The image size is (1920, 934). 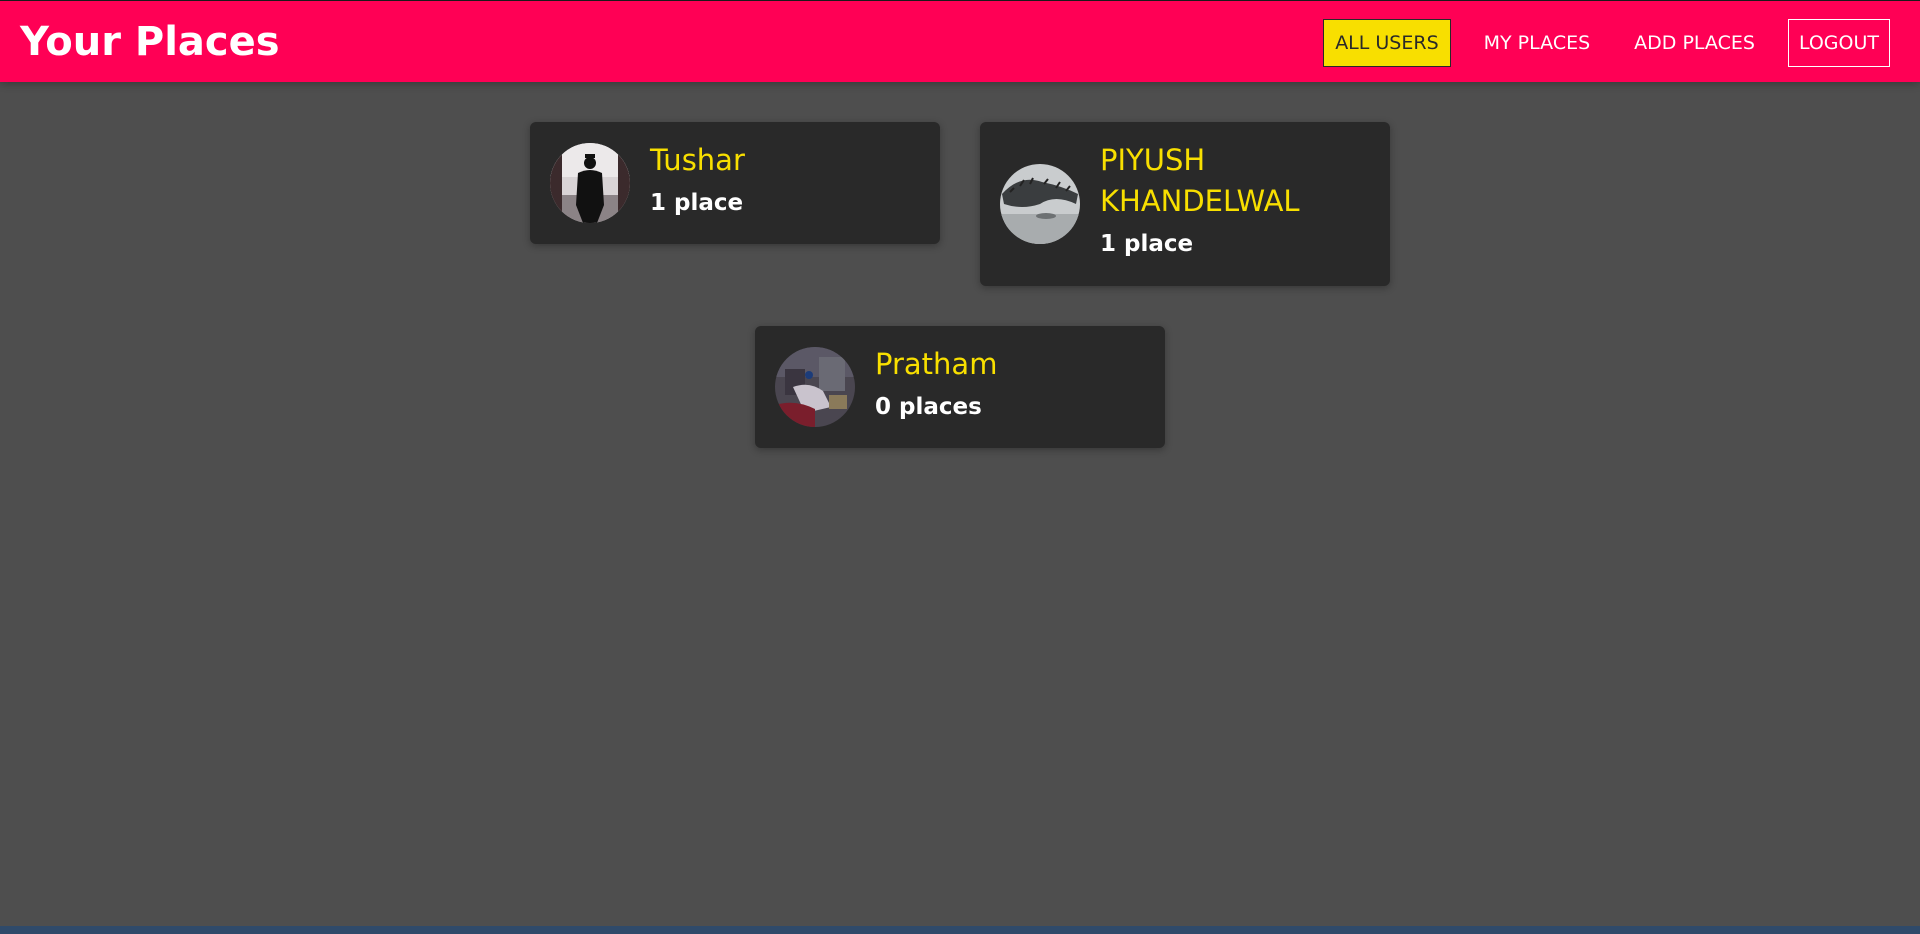 I want to click on brand-title: Your Places, so click(x=150, y=42).